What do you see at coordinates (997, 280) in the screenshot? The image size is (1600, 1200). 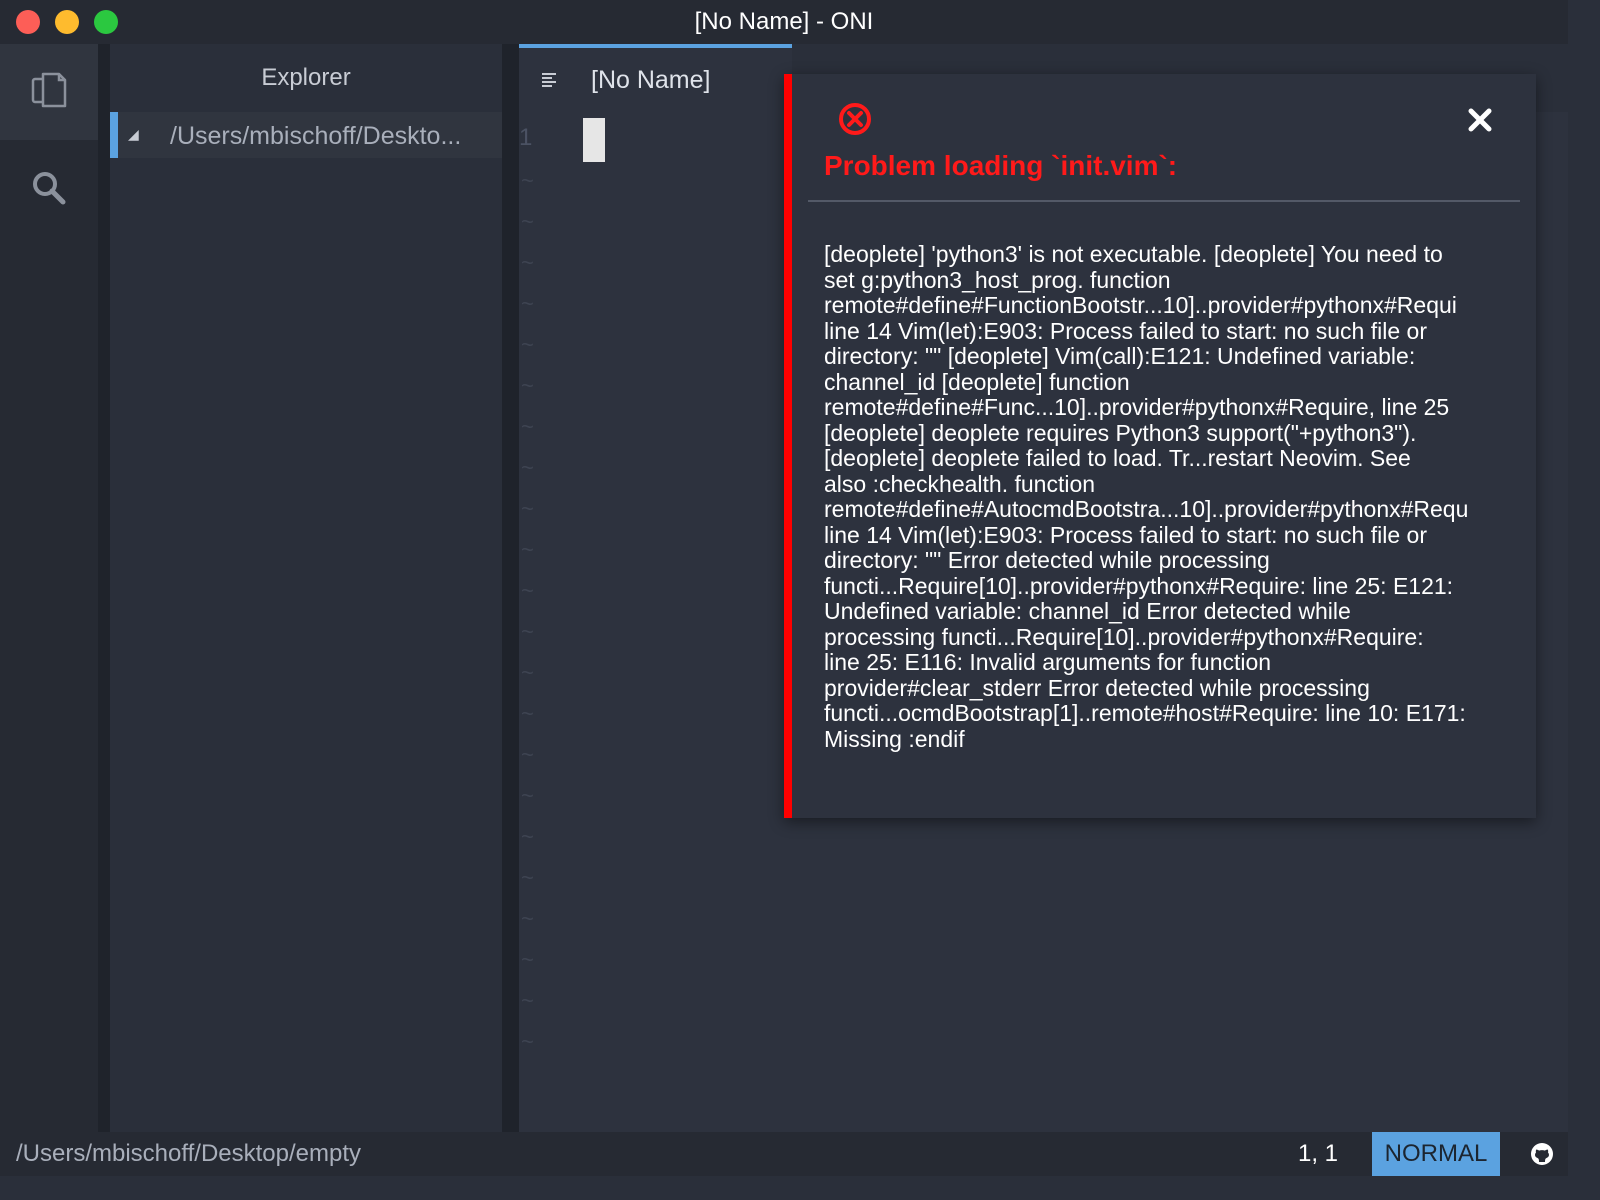 I see `message-line: set g:python3_host_prog. function` at bounding box center [997, 280].